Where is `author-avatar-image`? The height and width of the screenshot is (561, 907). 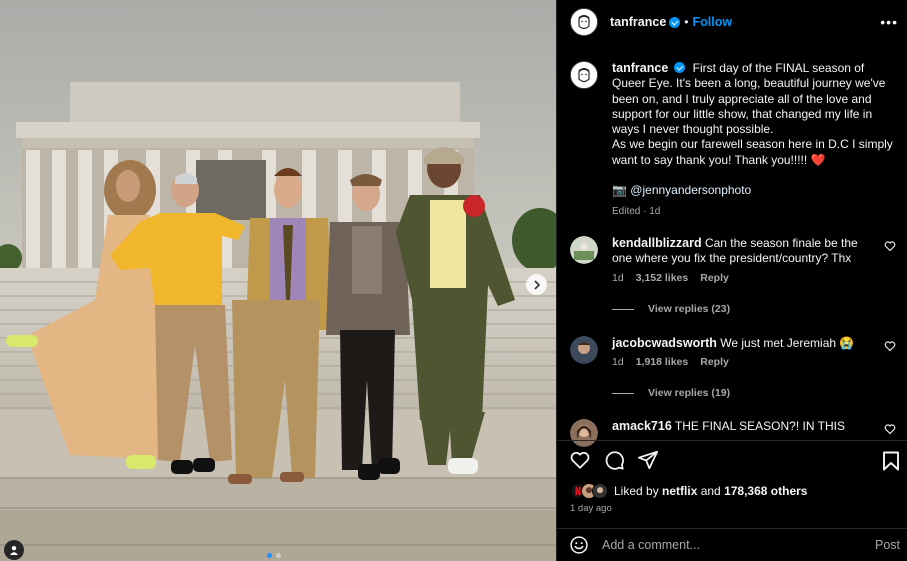 author-avatar-image is located at coordinates (584, 22).